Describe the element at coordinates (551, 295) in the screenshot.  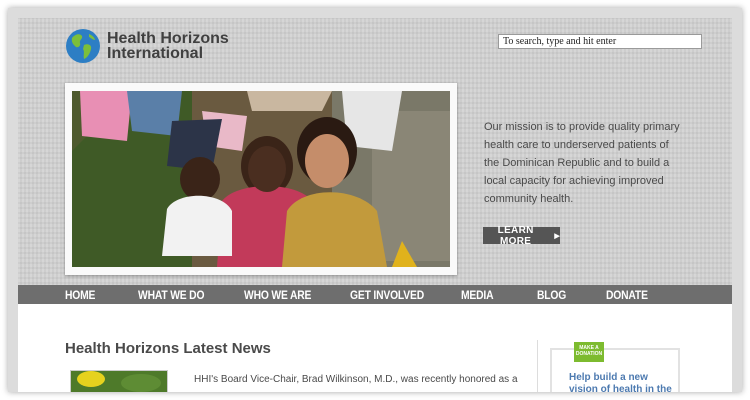
I see `nav-item-blog: BLOG` at that location.